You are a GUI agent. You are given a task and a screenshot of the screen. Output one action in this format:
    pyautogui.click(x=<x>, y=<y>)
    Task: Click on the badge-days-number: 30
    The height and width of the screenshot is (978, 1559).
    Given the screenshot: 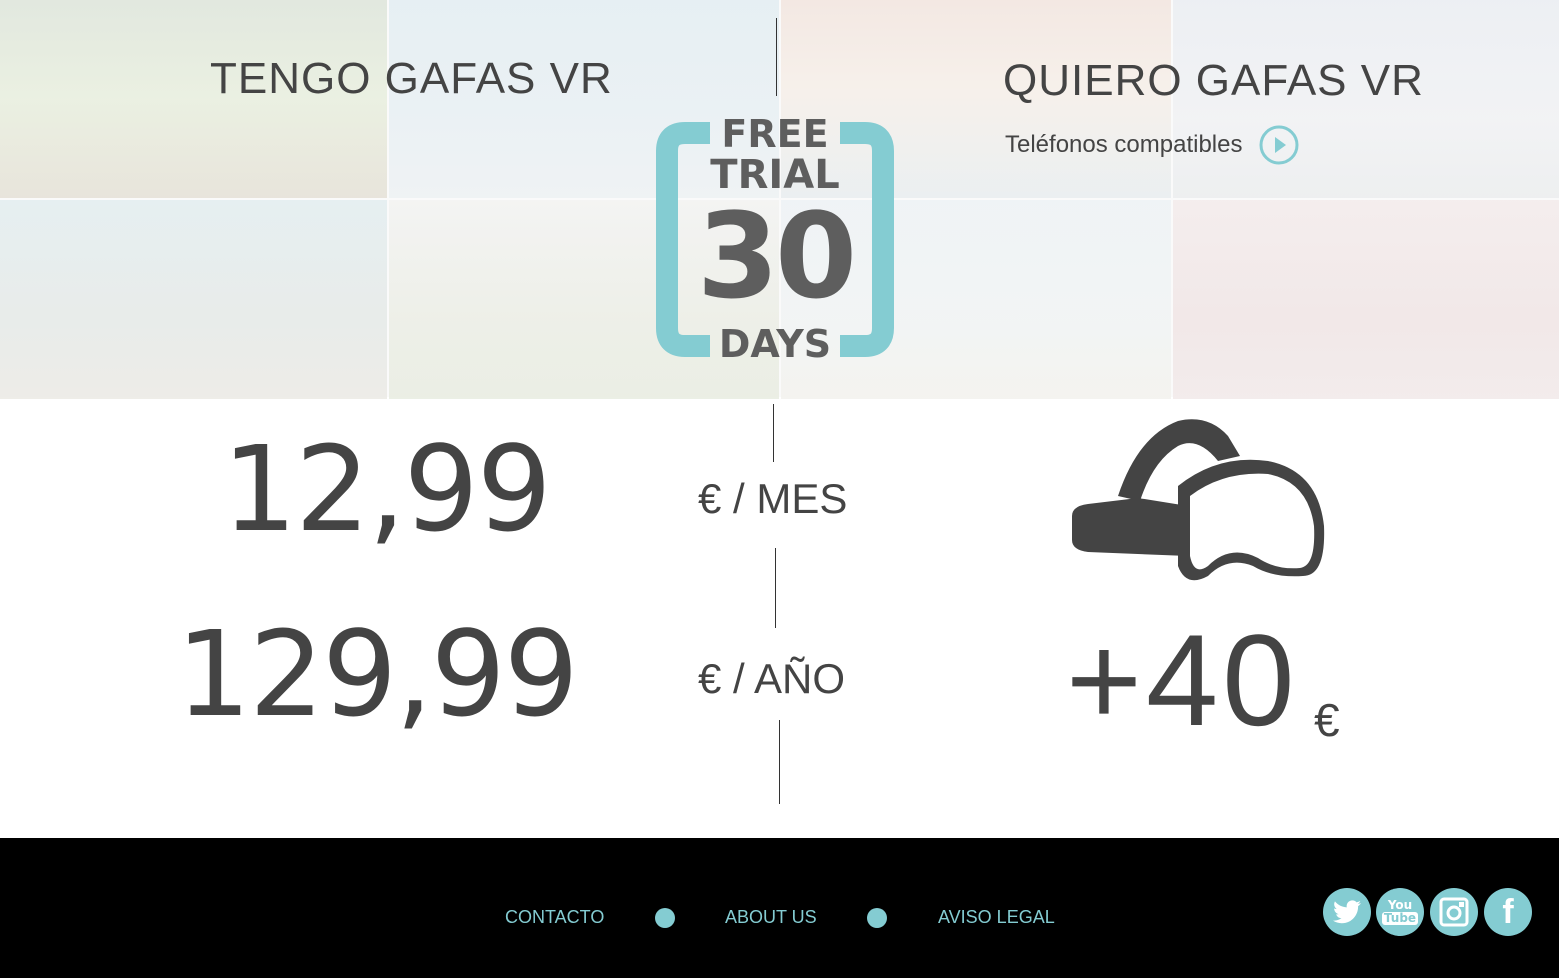 What is the action you would take?
    pyautogui.click(x=776, y=256)
    